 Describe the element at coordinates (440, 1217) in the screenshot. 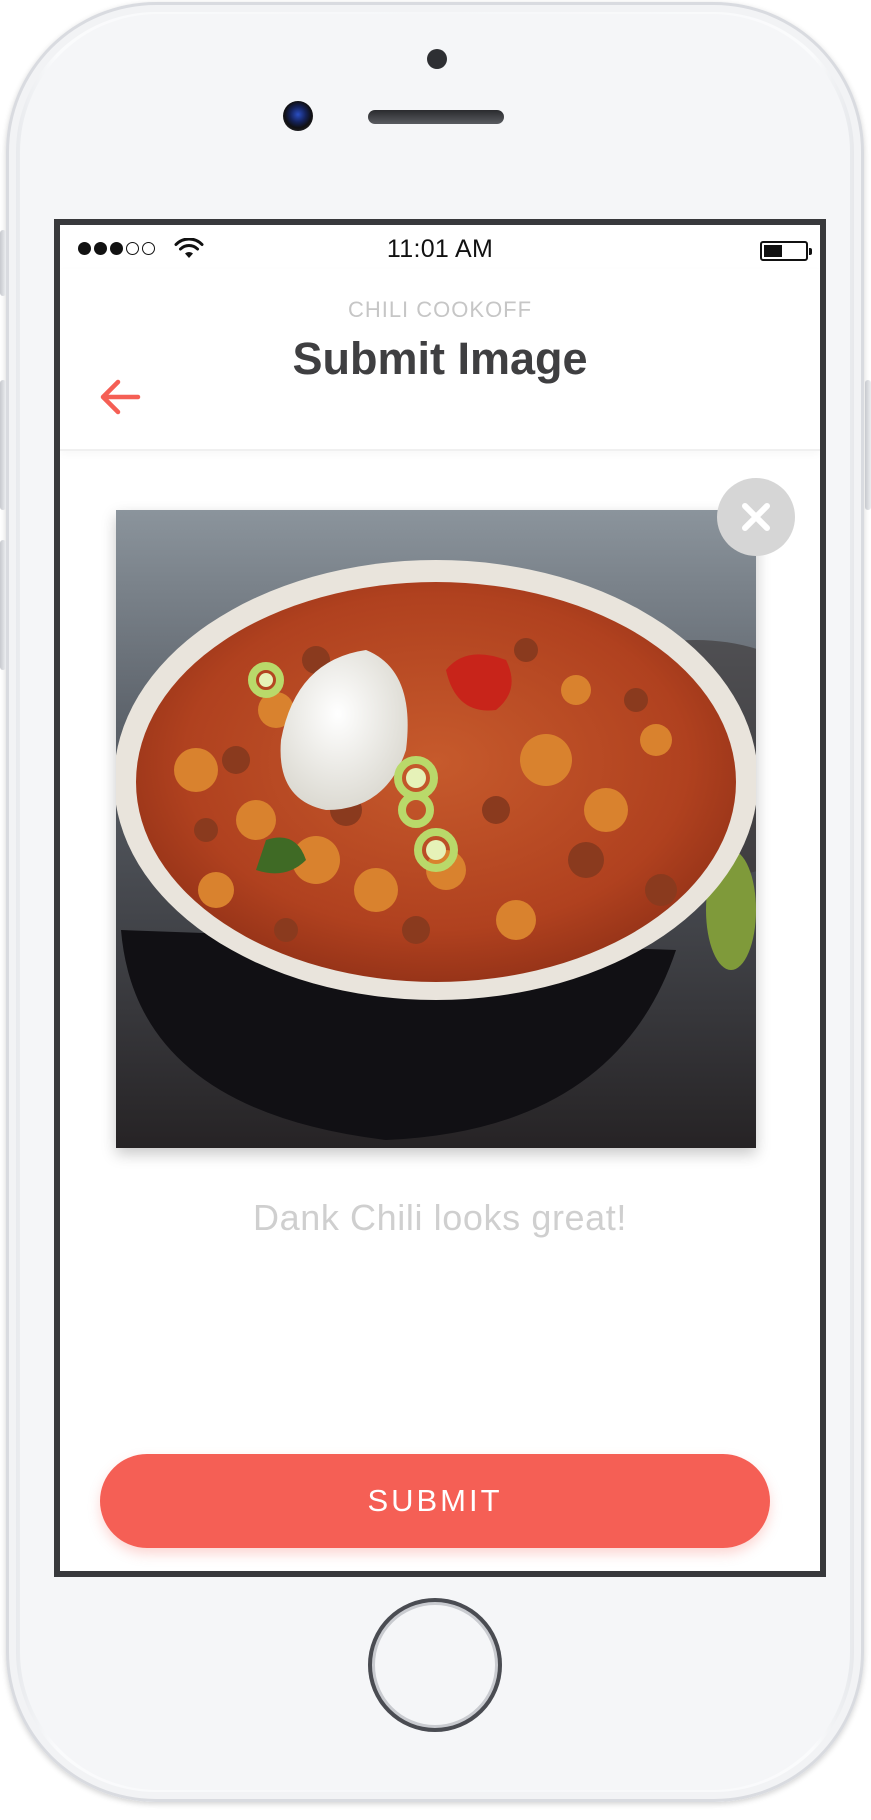

I see `image-caption: Dank Chili looks great!` at that location.